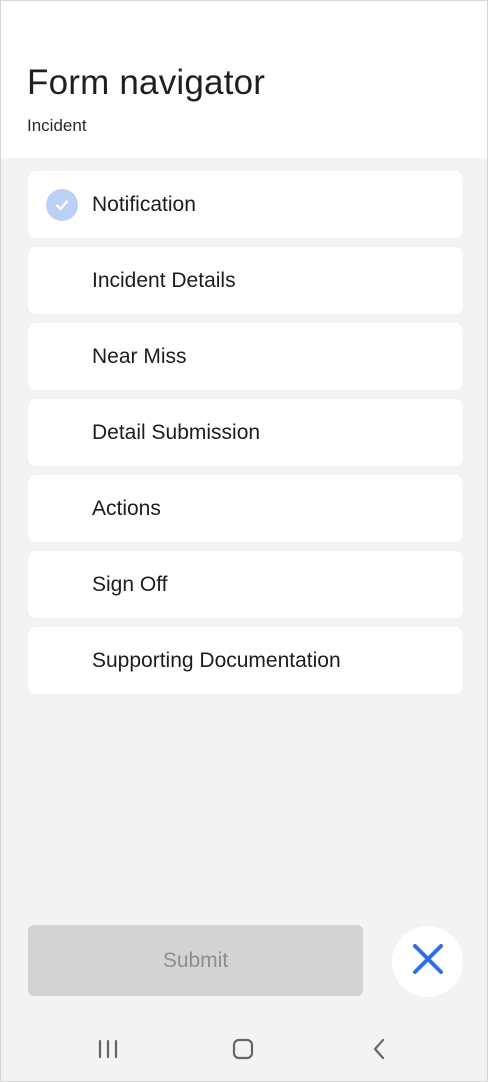 Image resolution: width=488 pixels, height=1082 pixels. I want to click on close-button, so click(427, 961).